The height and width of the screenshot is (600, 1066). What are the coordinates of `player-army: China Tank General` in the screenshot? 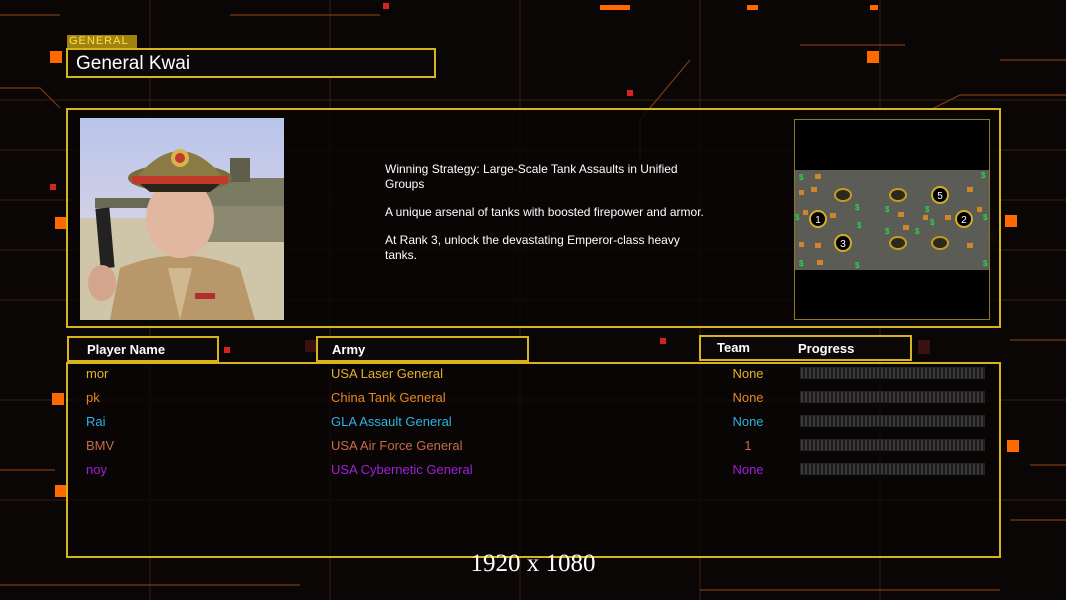 It's located at (388, 397).